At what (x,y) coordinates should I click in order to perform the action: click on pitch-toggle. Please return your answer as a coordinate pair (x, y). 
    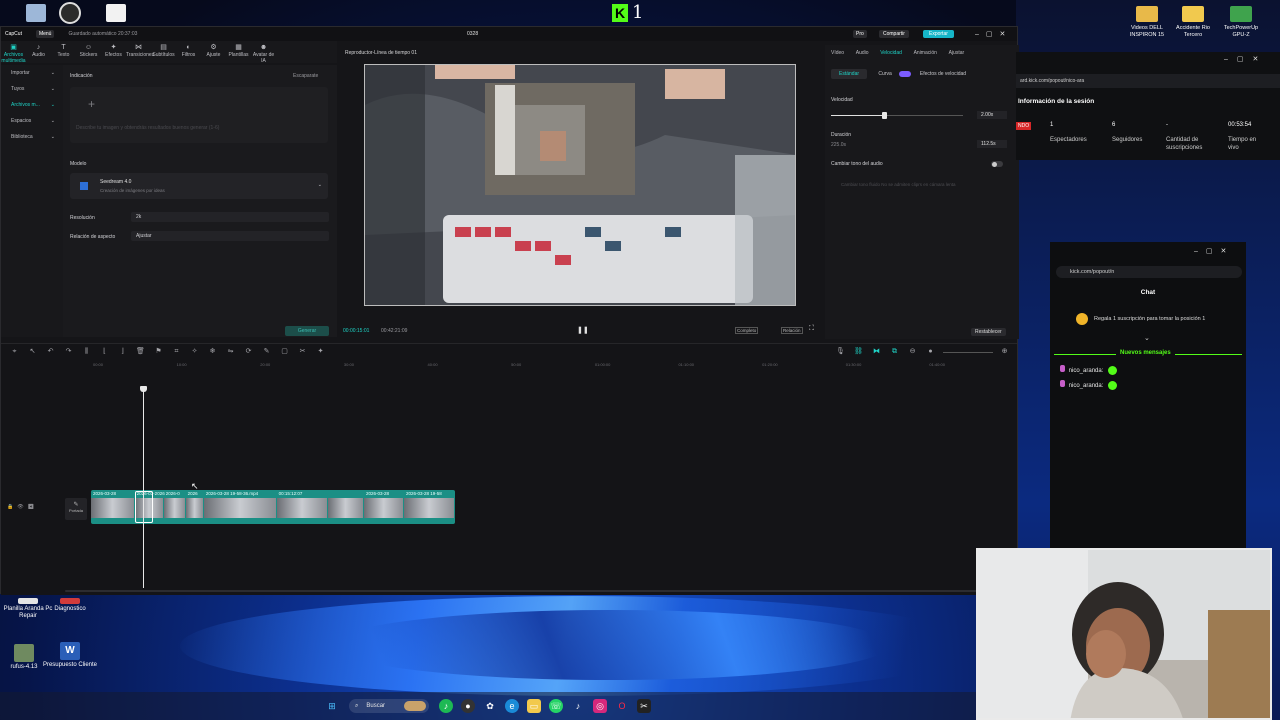
    Looking at the image, I should click on (997, 164).